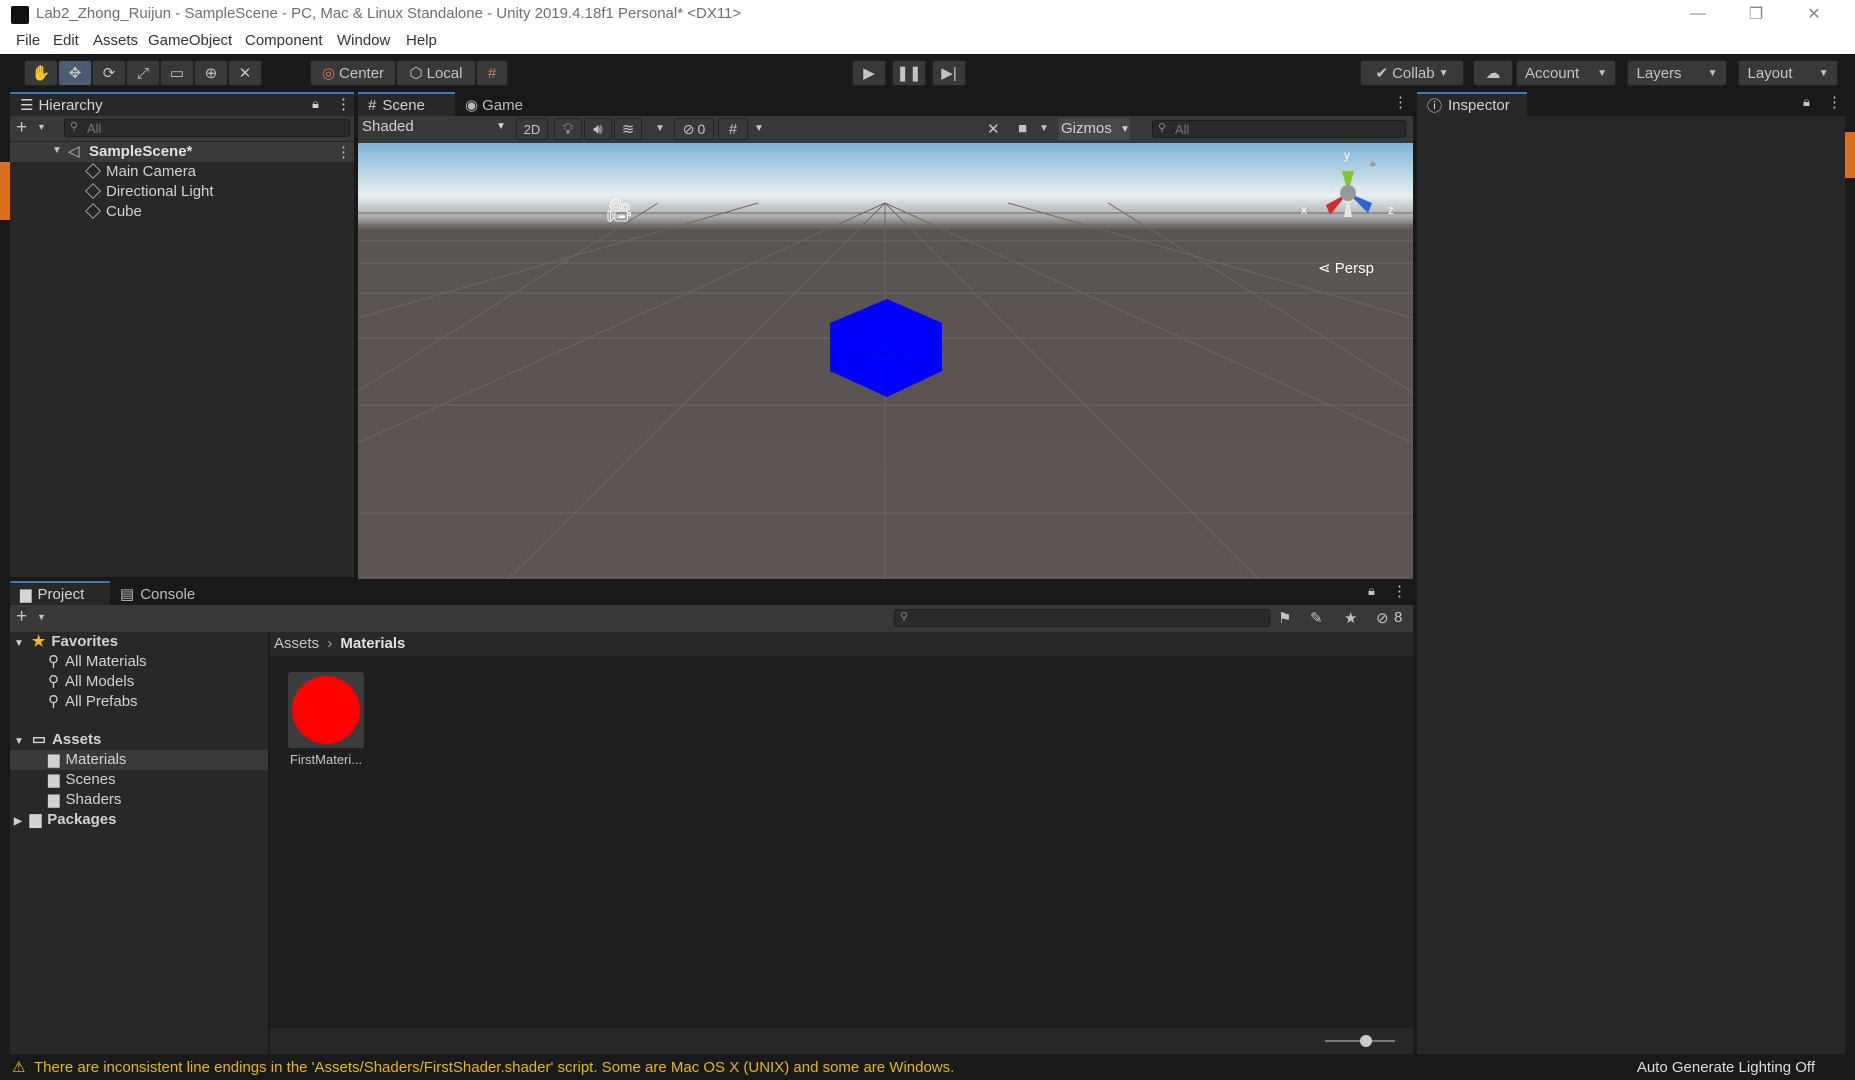 Image resolution: width=1855 pixels, height=1080 pixels. What do you see at coordinates (190, 40) in the screenshot?
I see `menu-gameobject: GameObject` at bounding box center [190, 40].